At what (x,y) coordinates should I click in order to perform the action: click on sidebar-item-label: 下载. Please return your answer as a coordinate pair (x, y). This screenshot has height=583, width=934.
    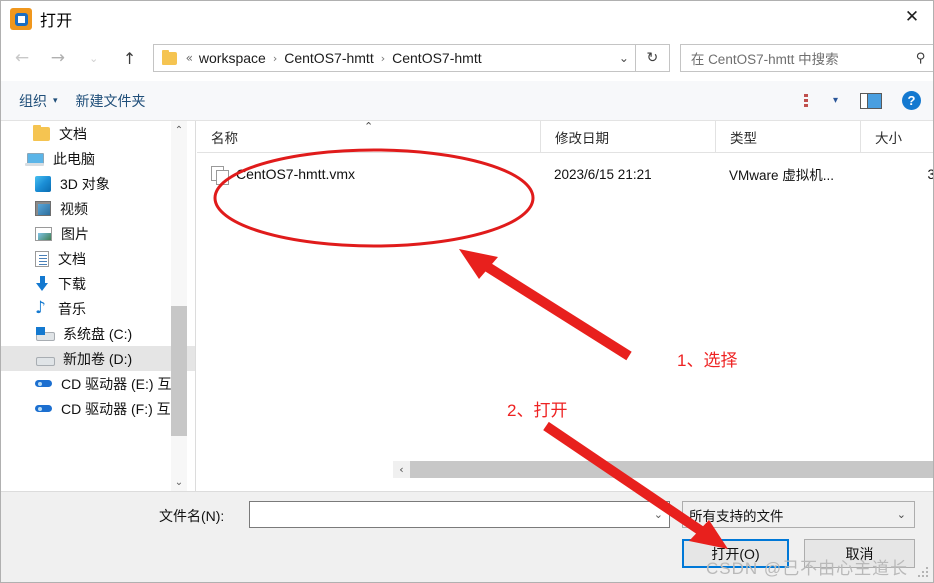
    Looking at the image, I should click on (72, 283).